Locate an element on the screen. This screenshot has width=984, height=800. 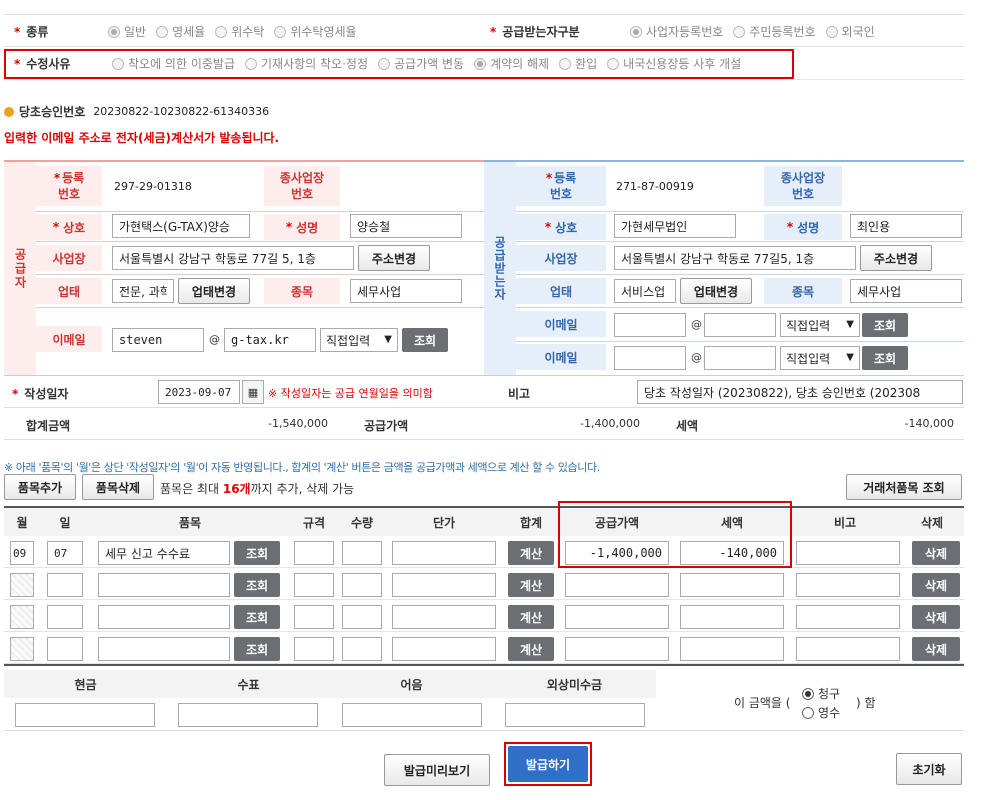
receiver-name-input is located at coordinates (675, 226).